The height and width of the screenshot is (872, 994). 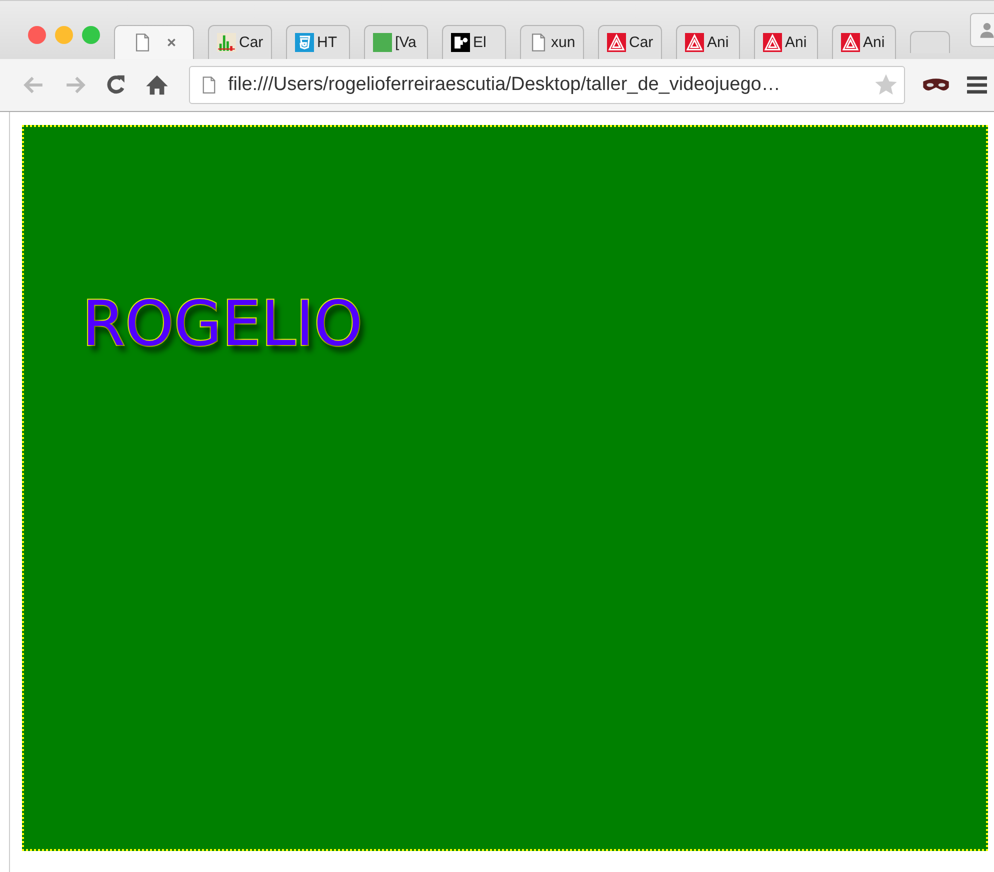 I want to click on tab-title: [Va, so click(x=405, y=42).